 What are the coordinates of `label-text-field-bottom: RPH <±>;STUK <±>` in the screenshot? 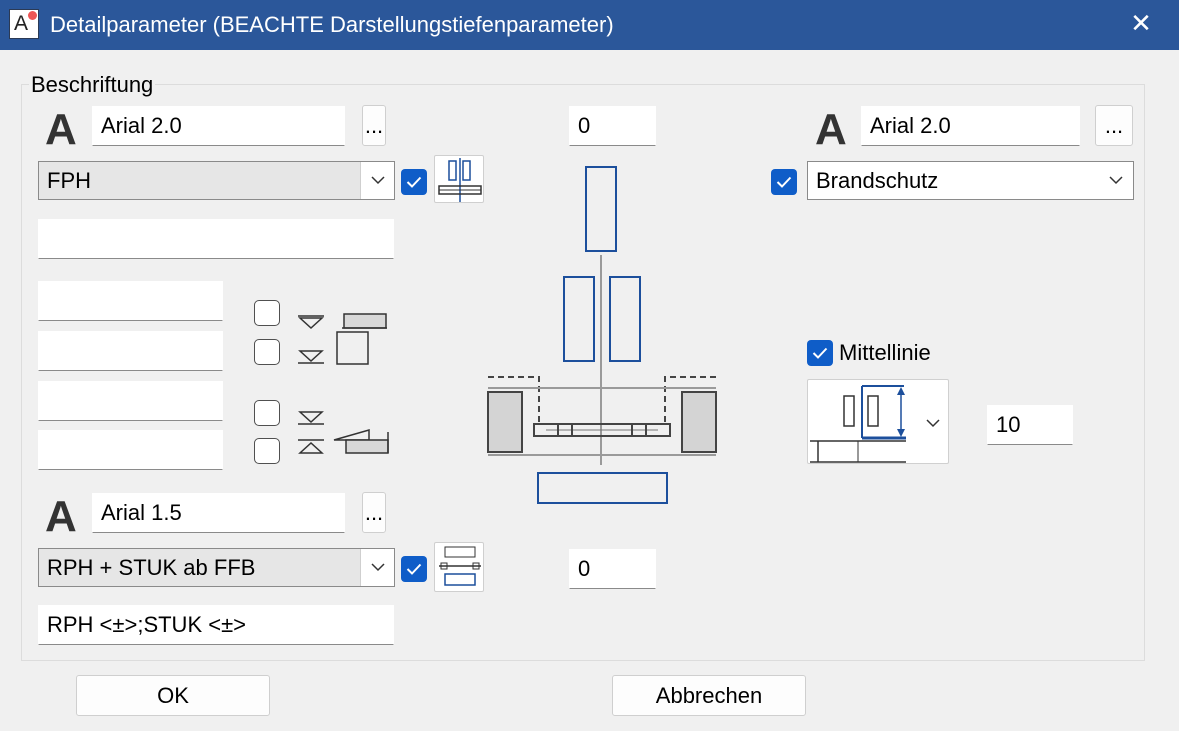 It's located at (216, 625).